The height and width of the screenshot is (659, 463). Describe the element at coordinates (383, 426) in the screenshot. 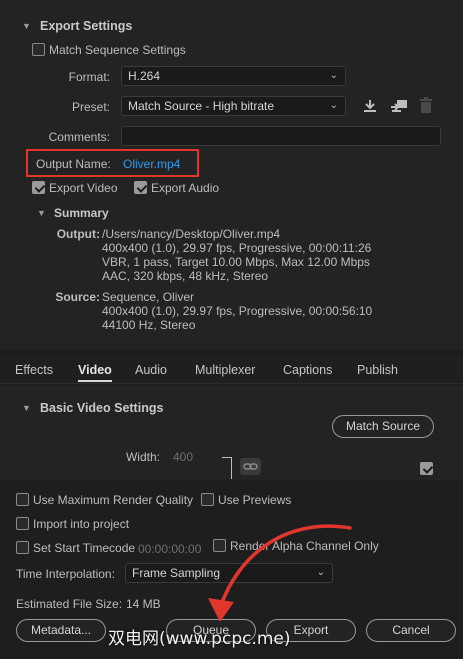

I see `match-source-button: Match Source` at that location.